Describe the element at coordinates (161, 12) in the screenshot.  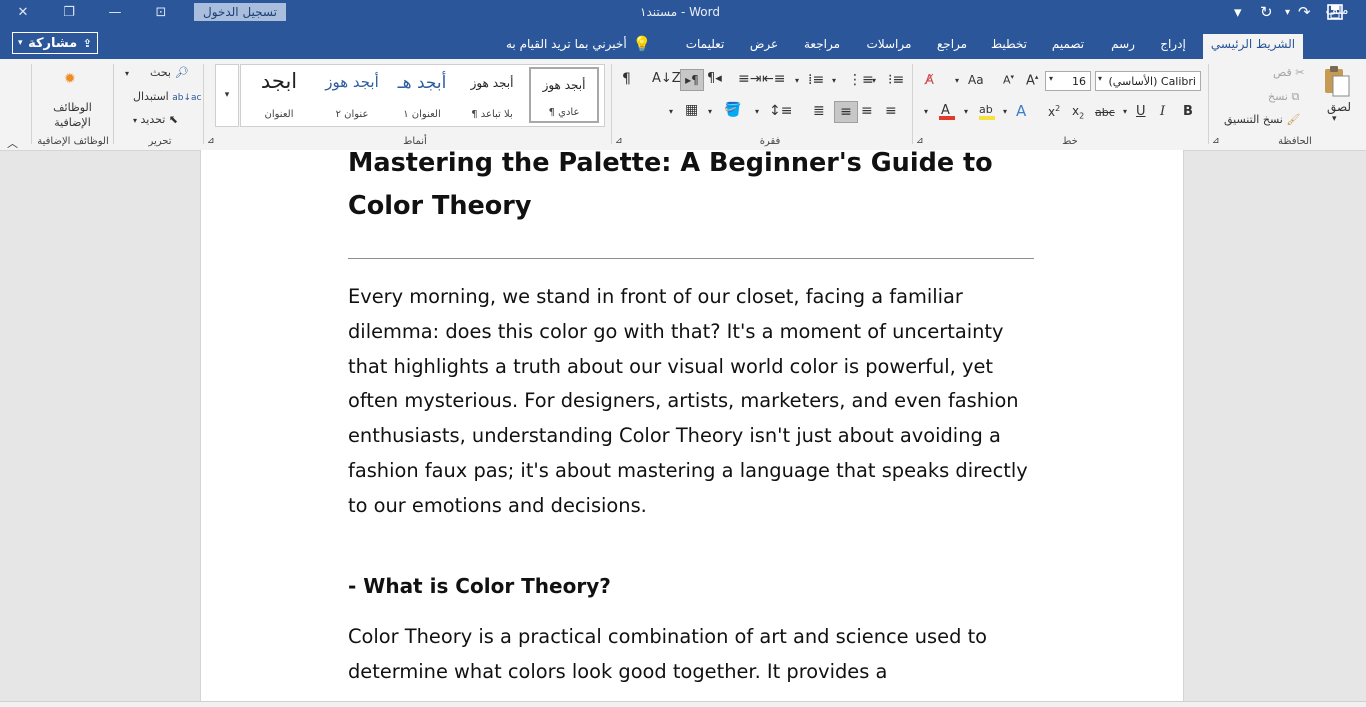
I see `ribbon-display-options-icon: ⊡` at that location.